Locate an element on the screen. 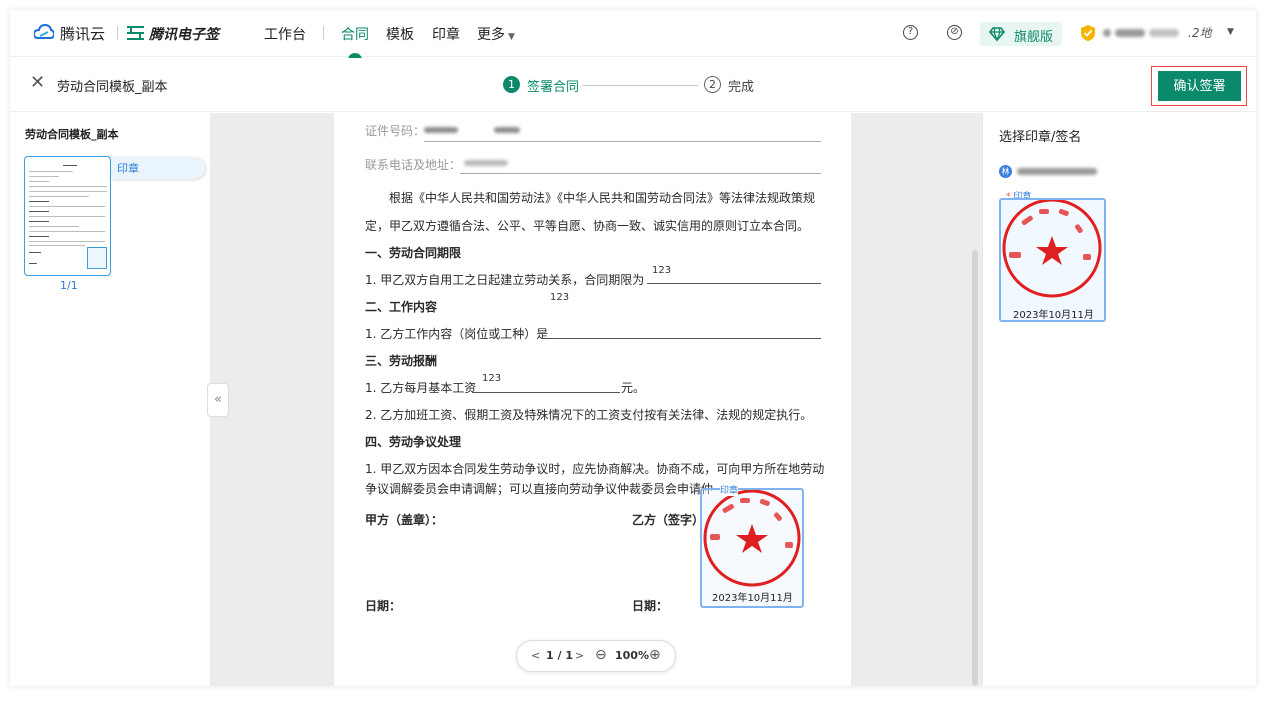 Image resolution: width=1268 pixels, height=701 pixels. step-1-indicator: 1 is located at coordinates (511, 84).